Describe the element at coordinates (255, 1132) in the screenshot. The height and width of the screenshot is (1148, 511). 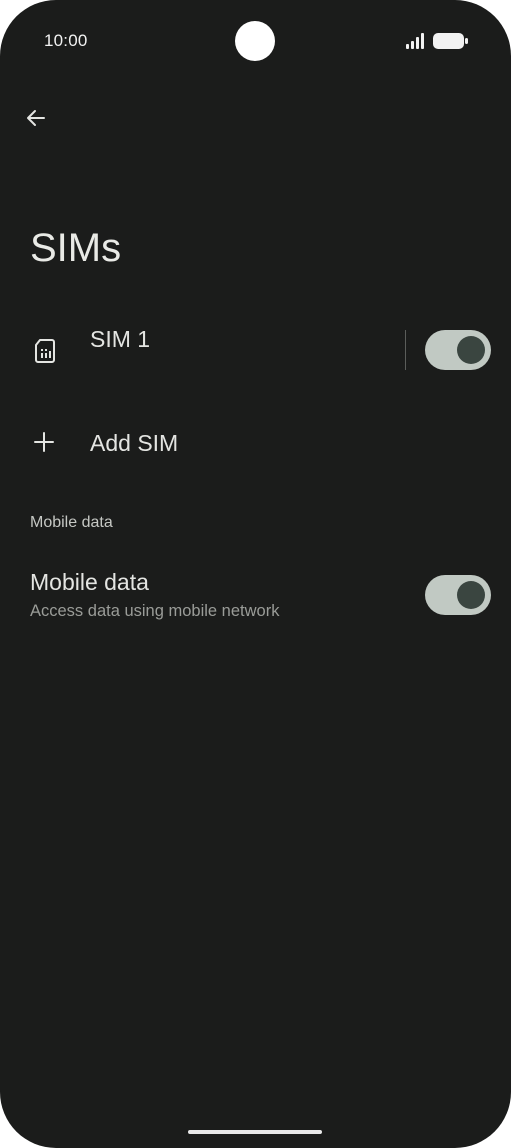
I see `home-indicator` at that location.